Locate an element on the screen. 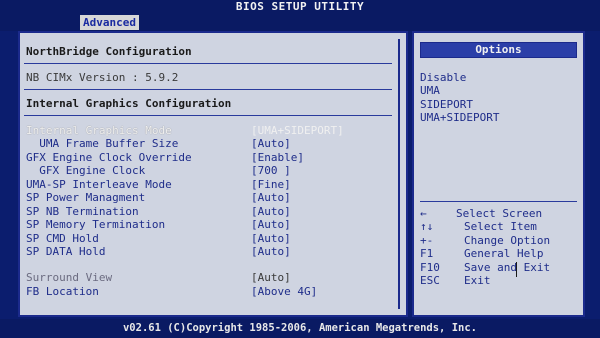 This screenshot has height=338, width=600. mouse-cursor-icon is located at coordinates (516, 269).